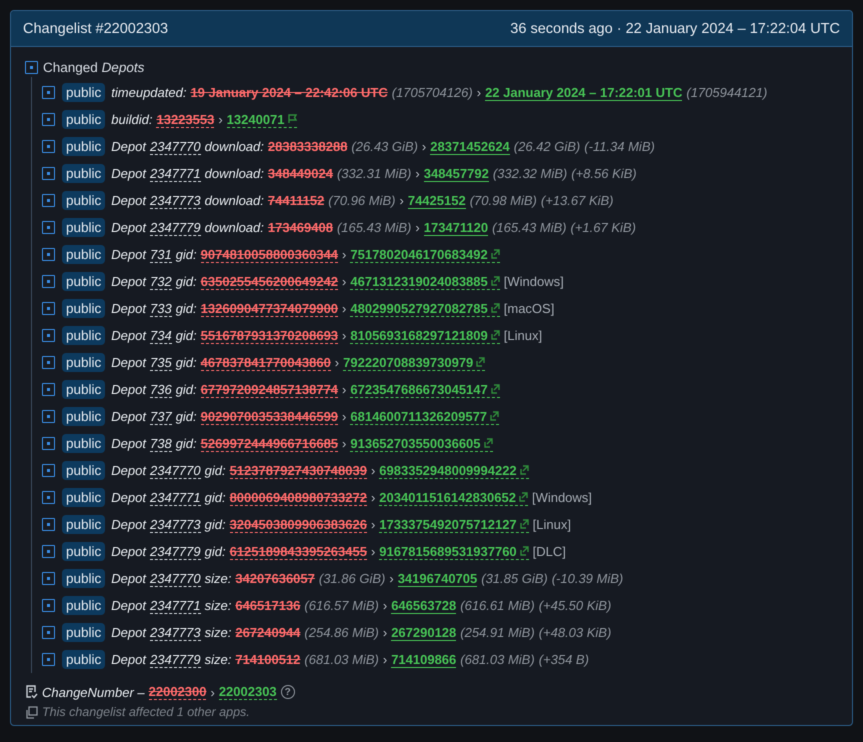 This screenshot has height=742, width=863. Describe the element at coordinates (131, 119) in the screenshot. I see `field-name: buildid:` at that location.